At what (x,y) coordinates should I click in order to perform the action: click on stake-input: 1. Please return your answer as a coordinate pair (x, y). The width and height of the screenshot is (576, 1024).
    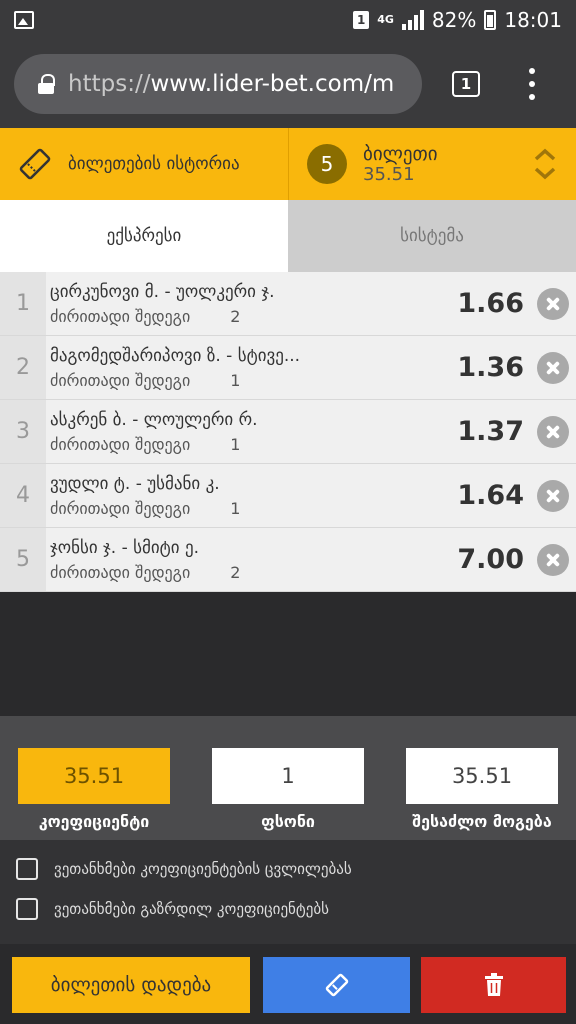
    Looking at the image, I should click on (288, 776).